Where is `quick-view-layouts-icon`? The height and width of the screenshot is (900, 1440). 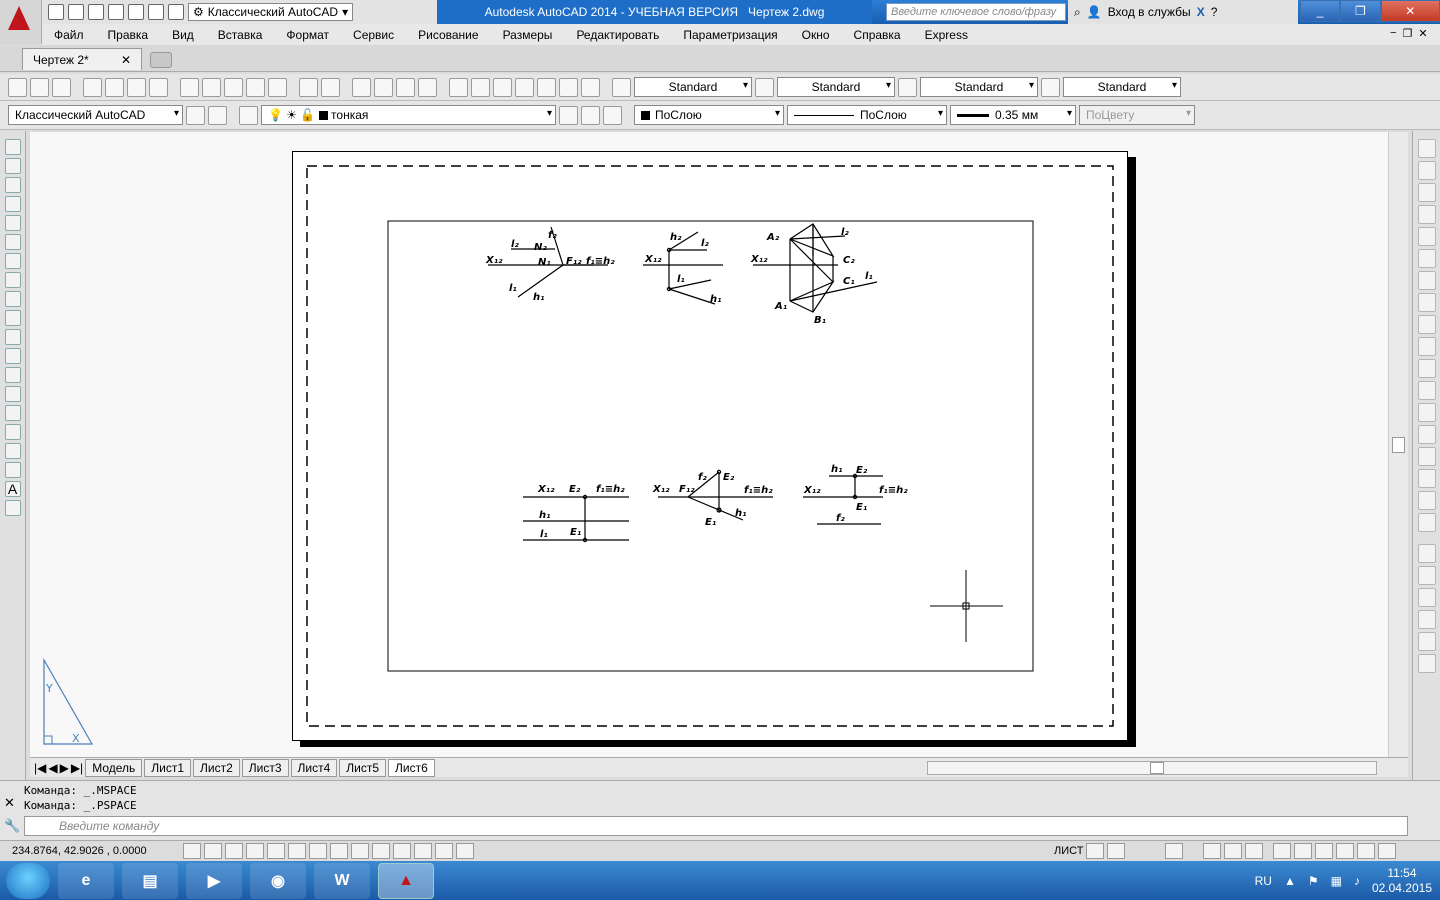 quick-view-layouts-icon is located at coordinates (1095, 851).